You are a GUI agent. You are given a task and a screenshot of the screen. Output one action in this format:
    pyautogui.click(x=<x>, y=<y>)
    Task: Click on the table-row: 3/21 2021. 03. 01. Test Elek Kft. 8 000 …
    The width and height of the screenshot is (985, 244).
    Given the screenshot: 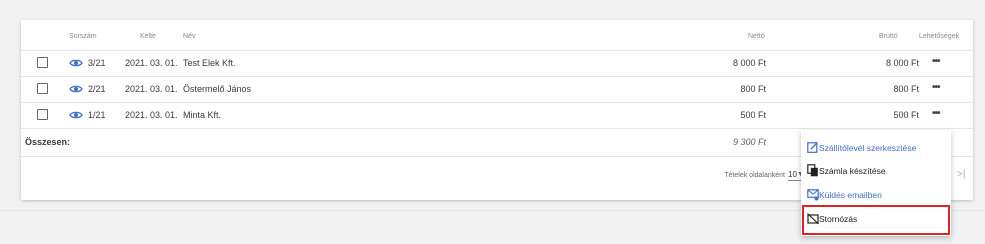 What is the action you would take?
    pyautogui.click(x=497, y=63)
    